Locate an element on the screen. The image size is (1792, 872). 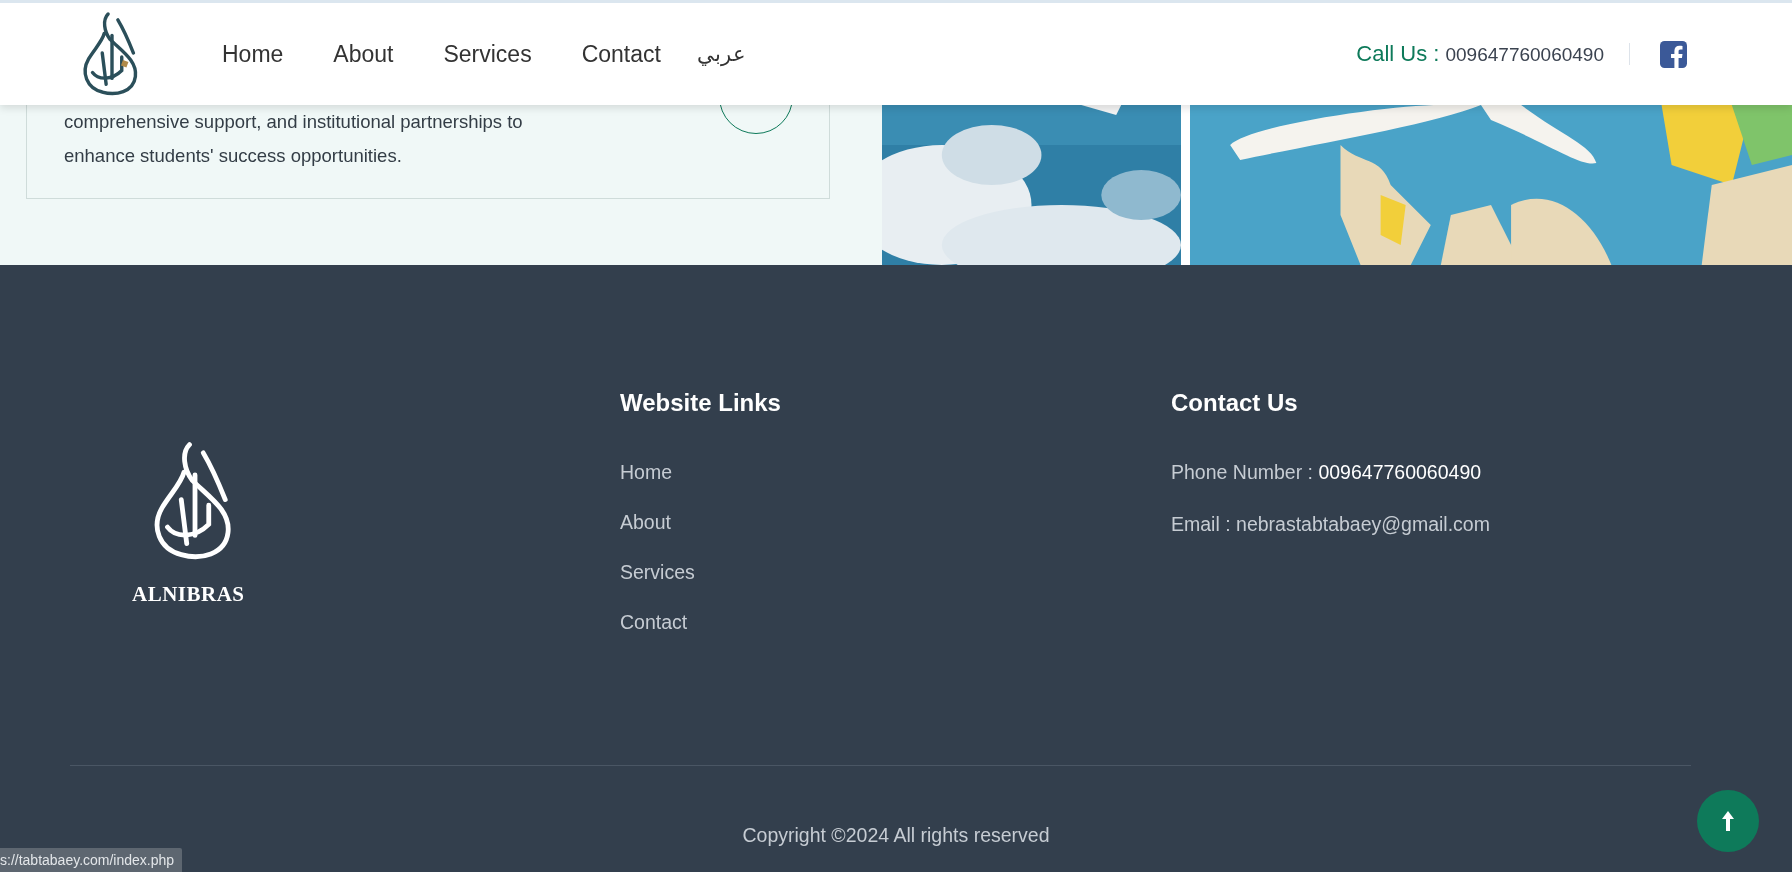
phone-number: 009647760060490 is located at coordinates (1524, 55).